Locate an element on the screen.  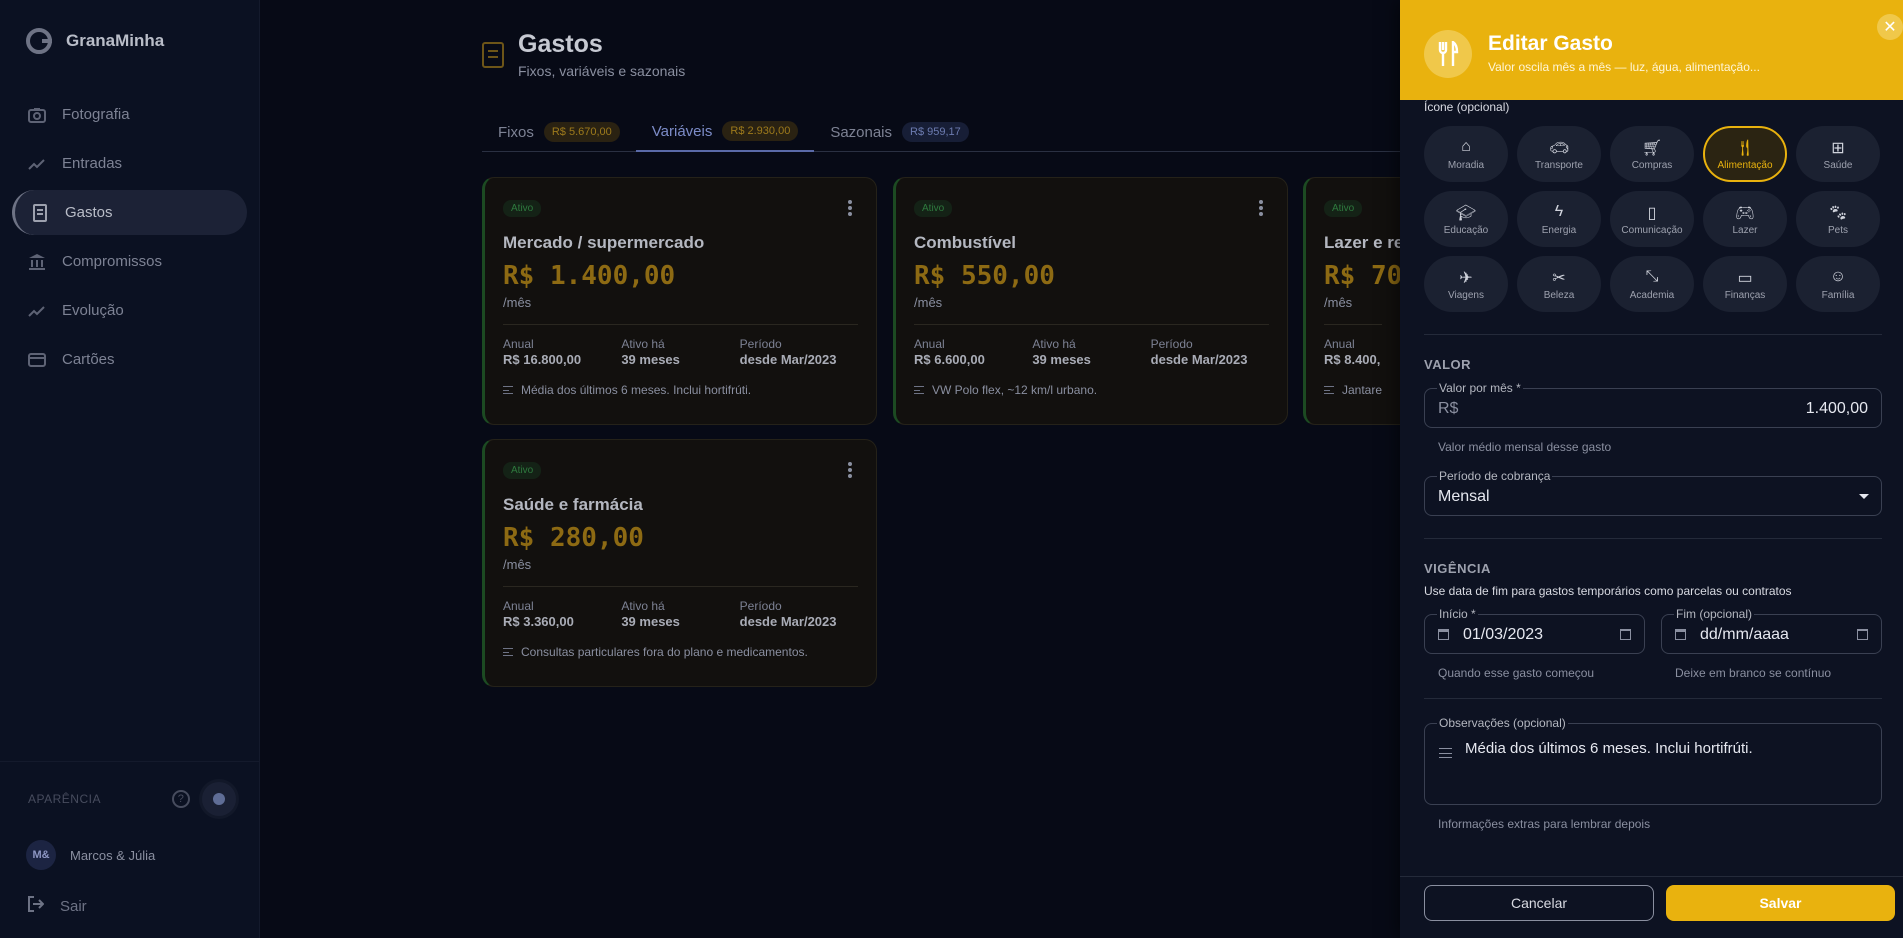
sidebar-item-label: Evolução is located at coordinates (93, 310).